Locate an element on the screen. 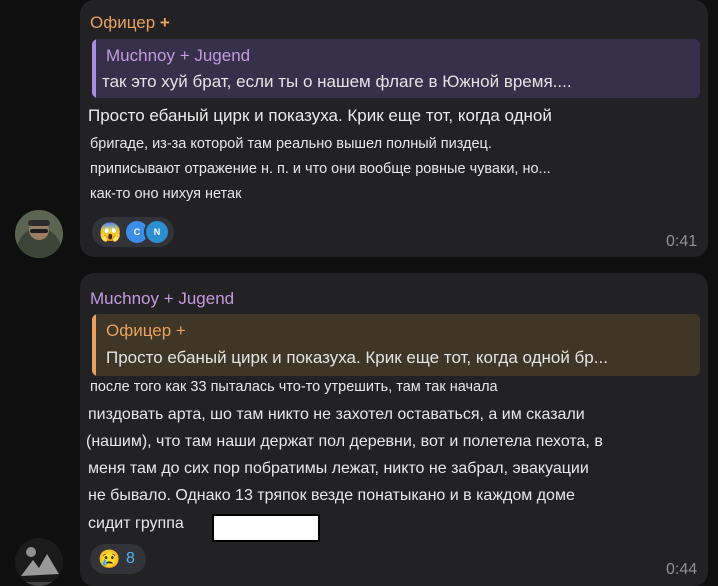  message-time: 0:41 is located at coordinates (682, 241).